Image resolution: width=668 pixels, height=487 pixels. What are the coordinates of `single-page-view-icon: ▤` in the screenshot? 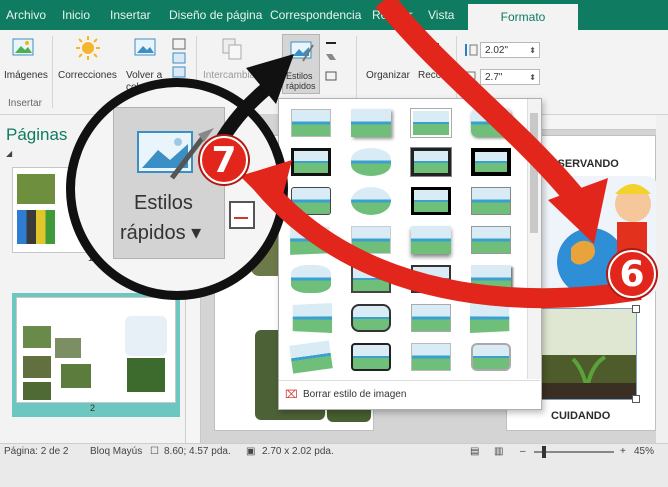 It's located at (474, 451).